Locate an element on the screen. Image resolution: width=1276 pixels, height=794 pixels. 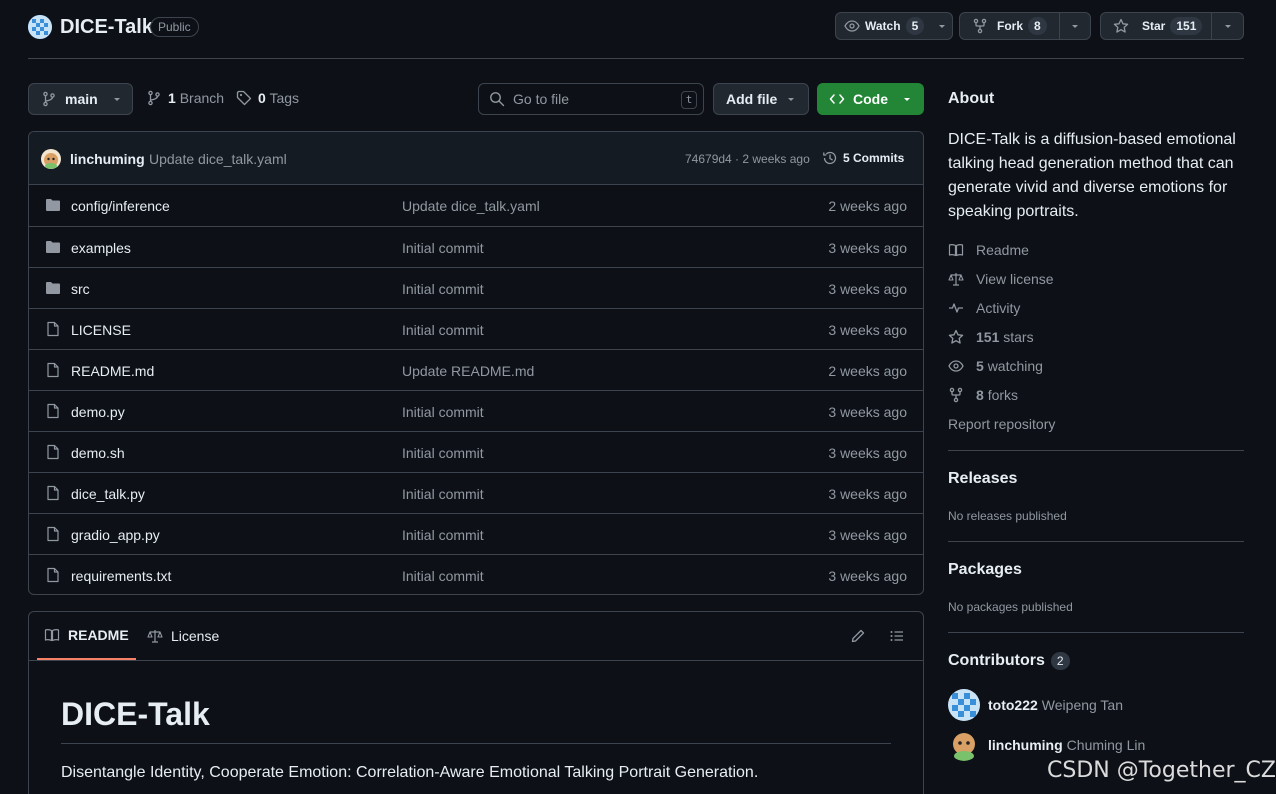
packages-title: Packages is located at coordinates (985, 570).